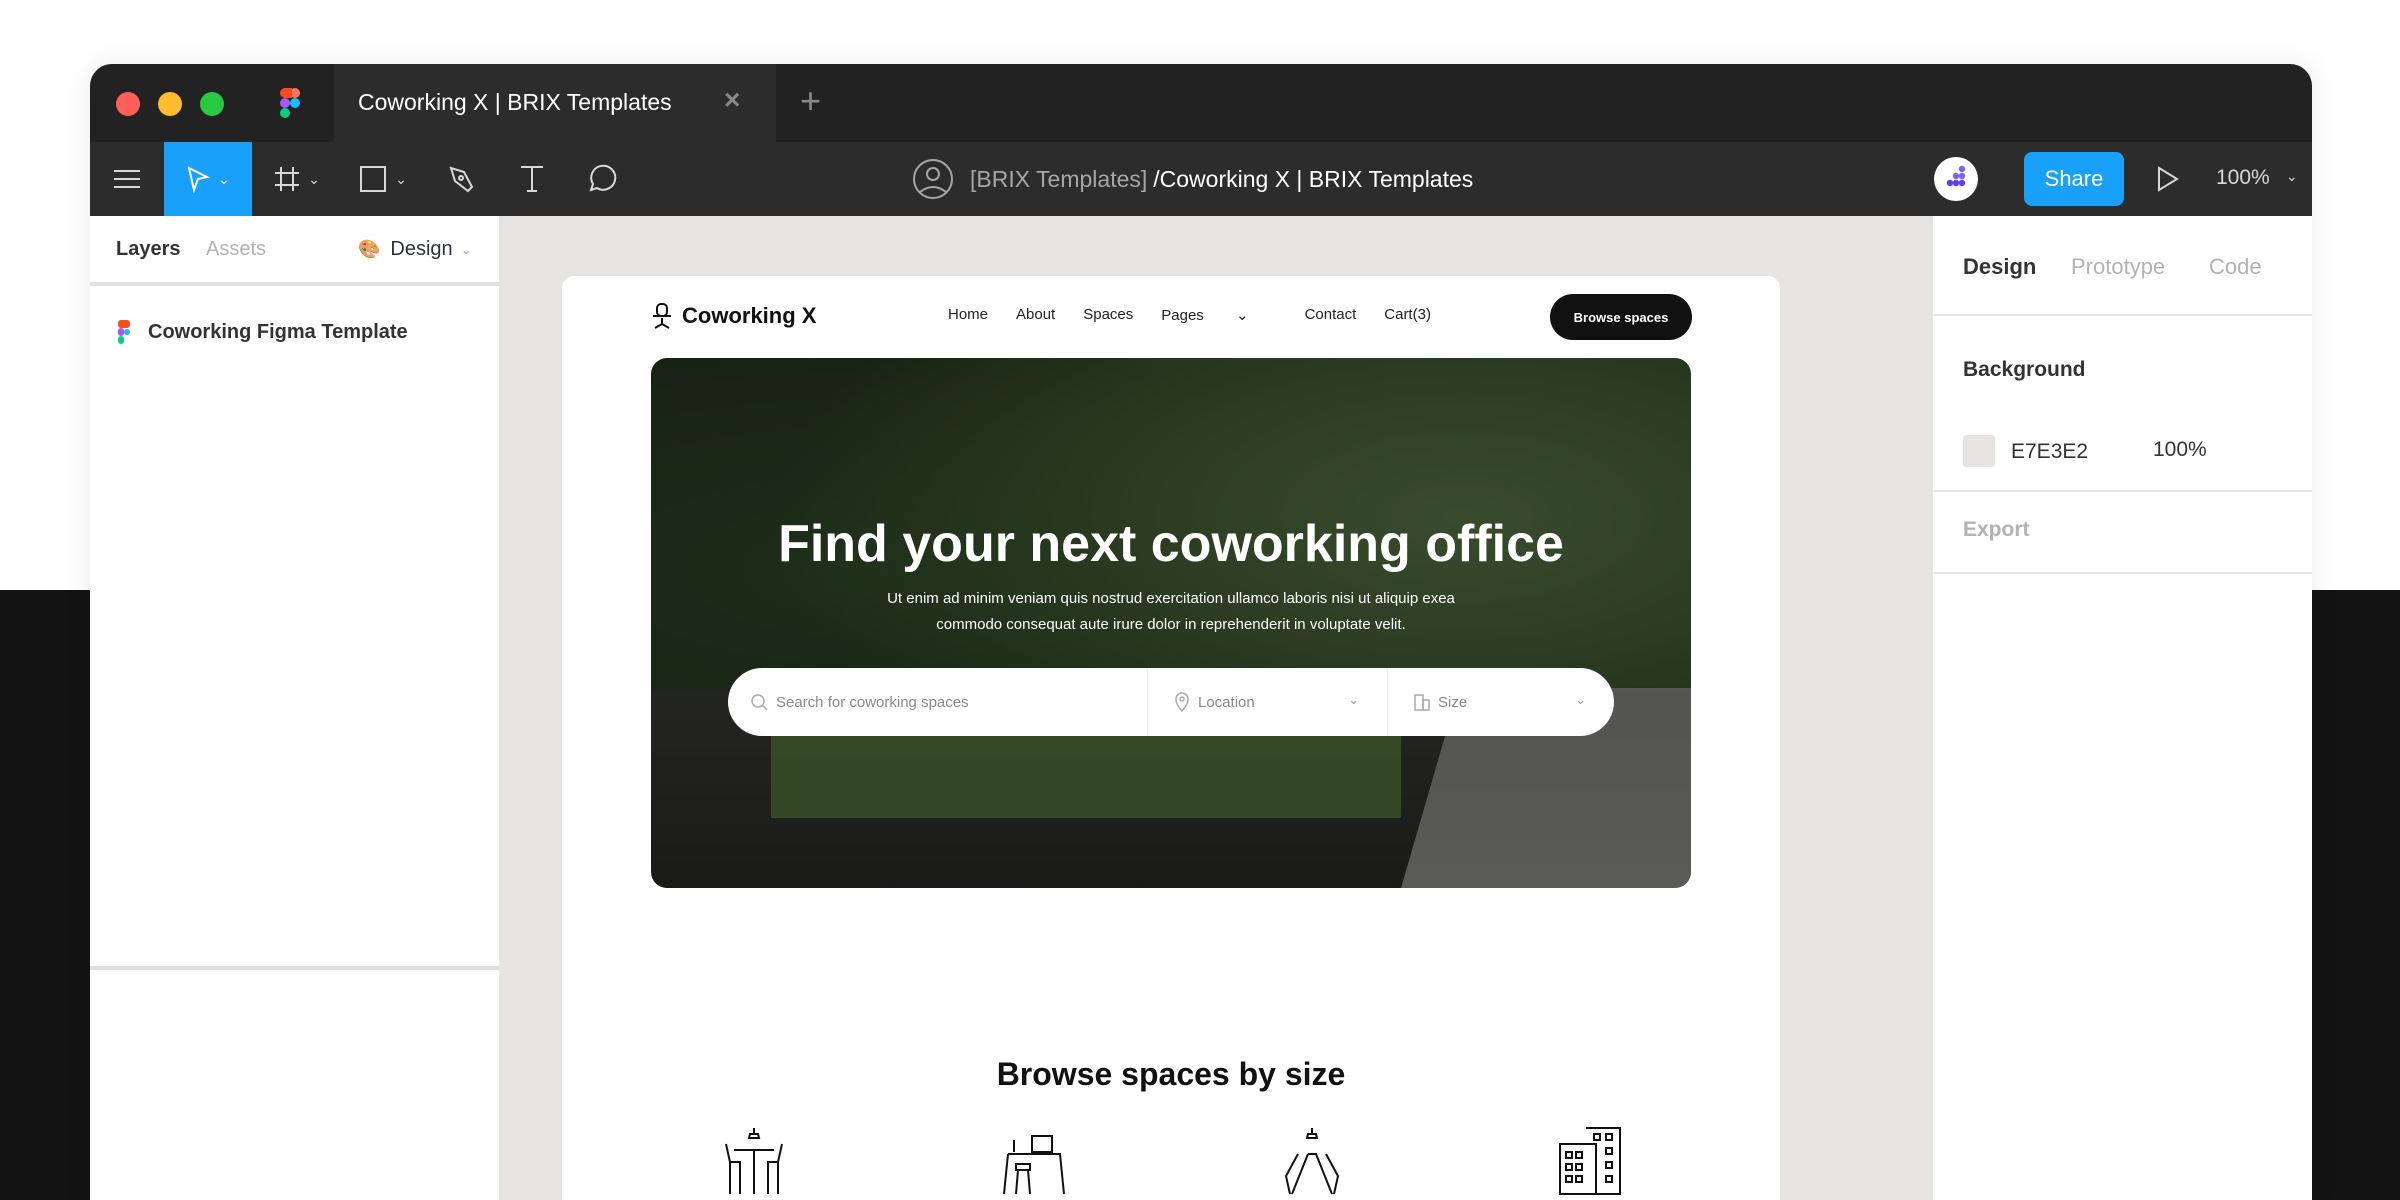 The image size is (2400, 1200). I want to click on minimize-window-button, so click(170, 104).